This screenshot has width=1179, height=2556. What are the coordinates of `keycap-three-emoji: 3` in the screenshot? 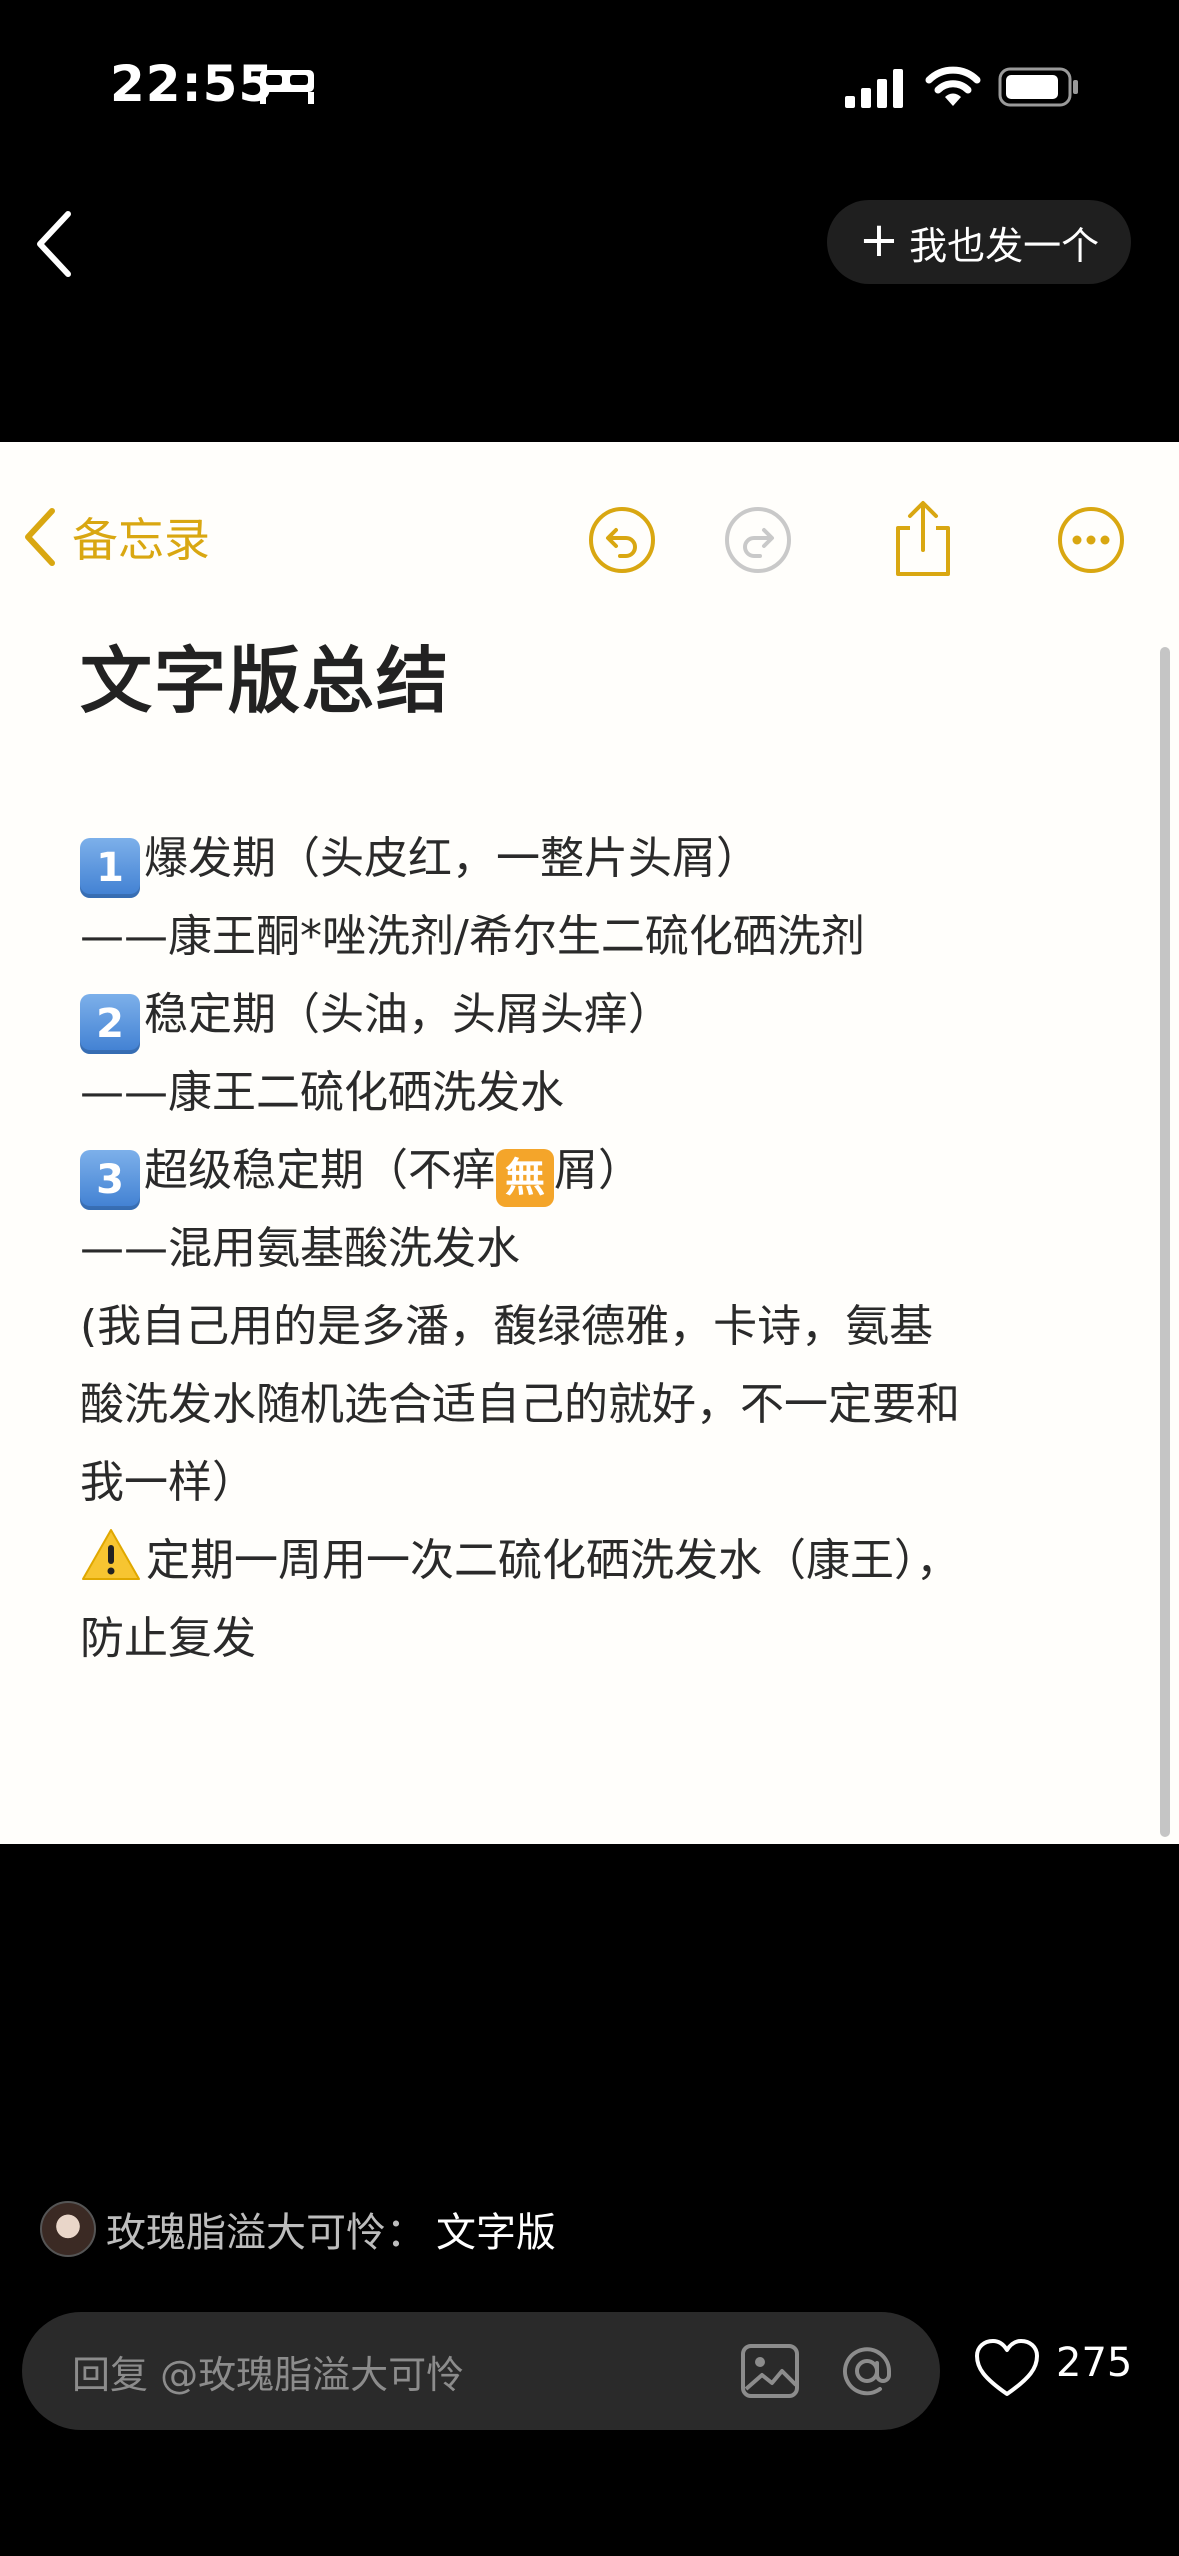 It's located at (110, 1180).